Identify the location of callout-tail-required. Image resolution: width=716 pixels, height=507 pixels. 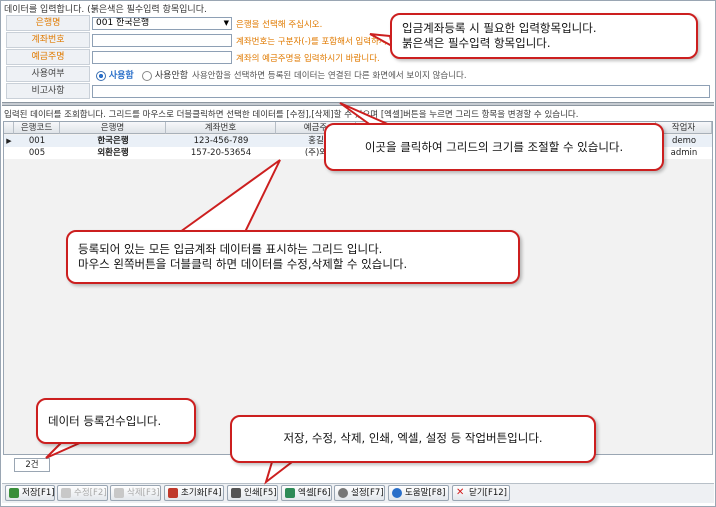
(381, 40).